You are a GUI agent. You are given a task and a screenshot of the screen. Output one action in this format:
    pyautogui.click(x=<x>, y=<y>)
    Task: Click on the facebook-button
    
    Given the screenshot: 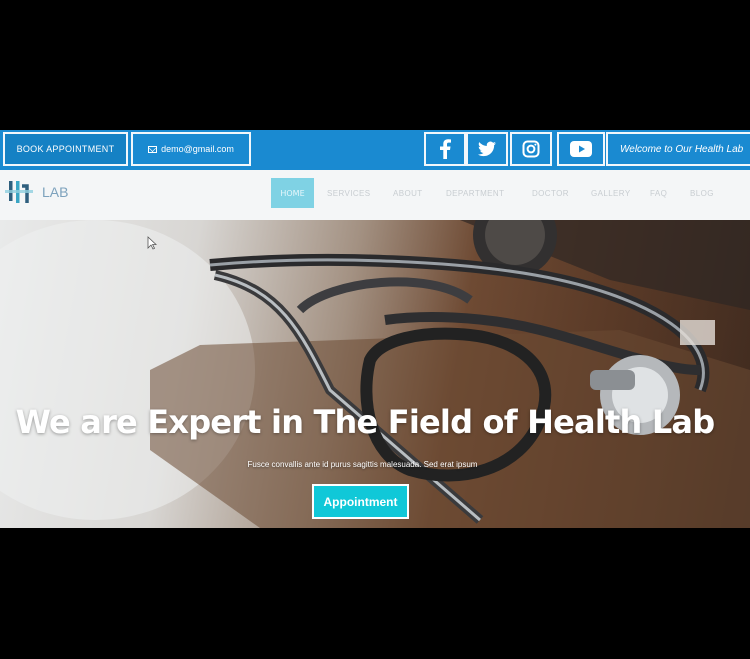 What is the action you would take?
    pyautogui.click(x=445, y=149)
    